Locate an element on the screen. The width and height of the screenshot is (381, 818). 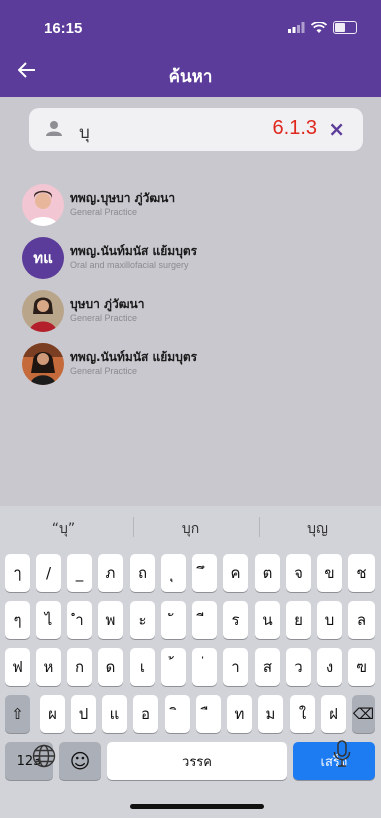
key: จ is located at coordinates (298, 573).